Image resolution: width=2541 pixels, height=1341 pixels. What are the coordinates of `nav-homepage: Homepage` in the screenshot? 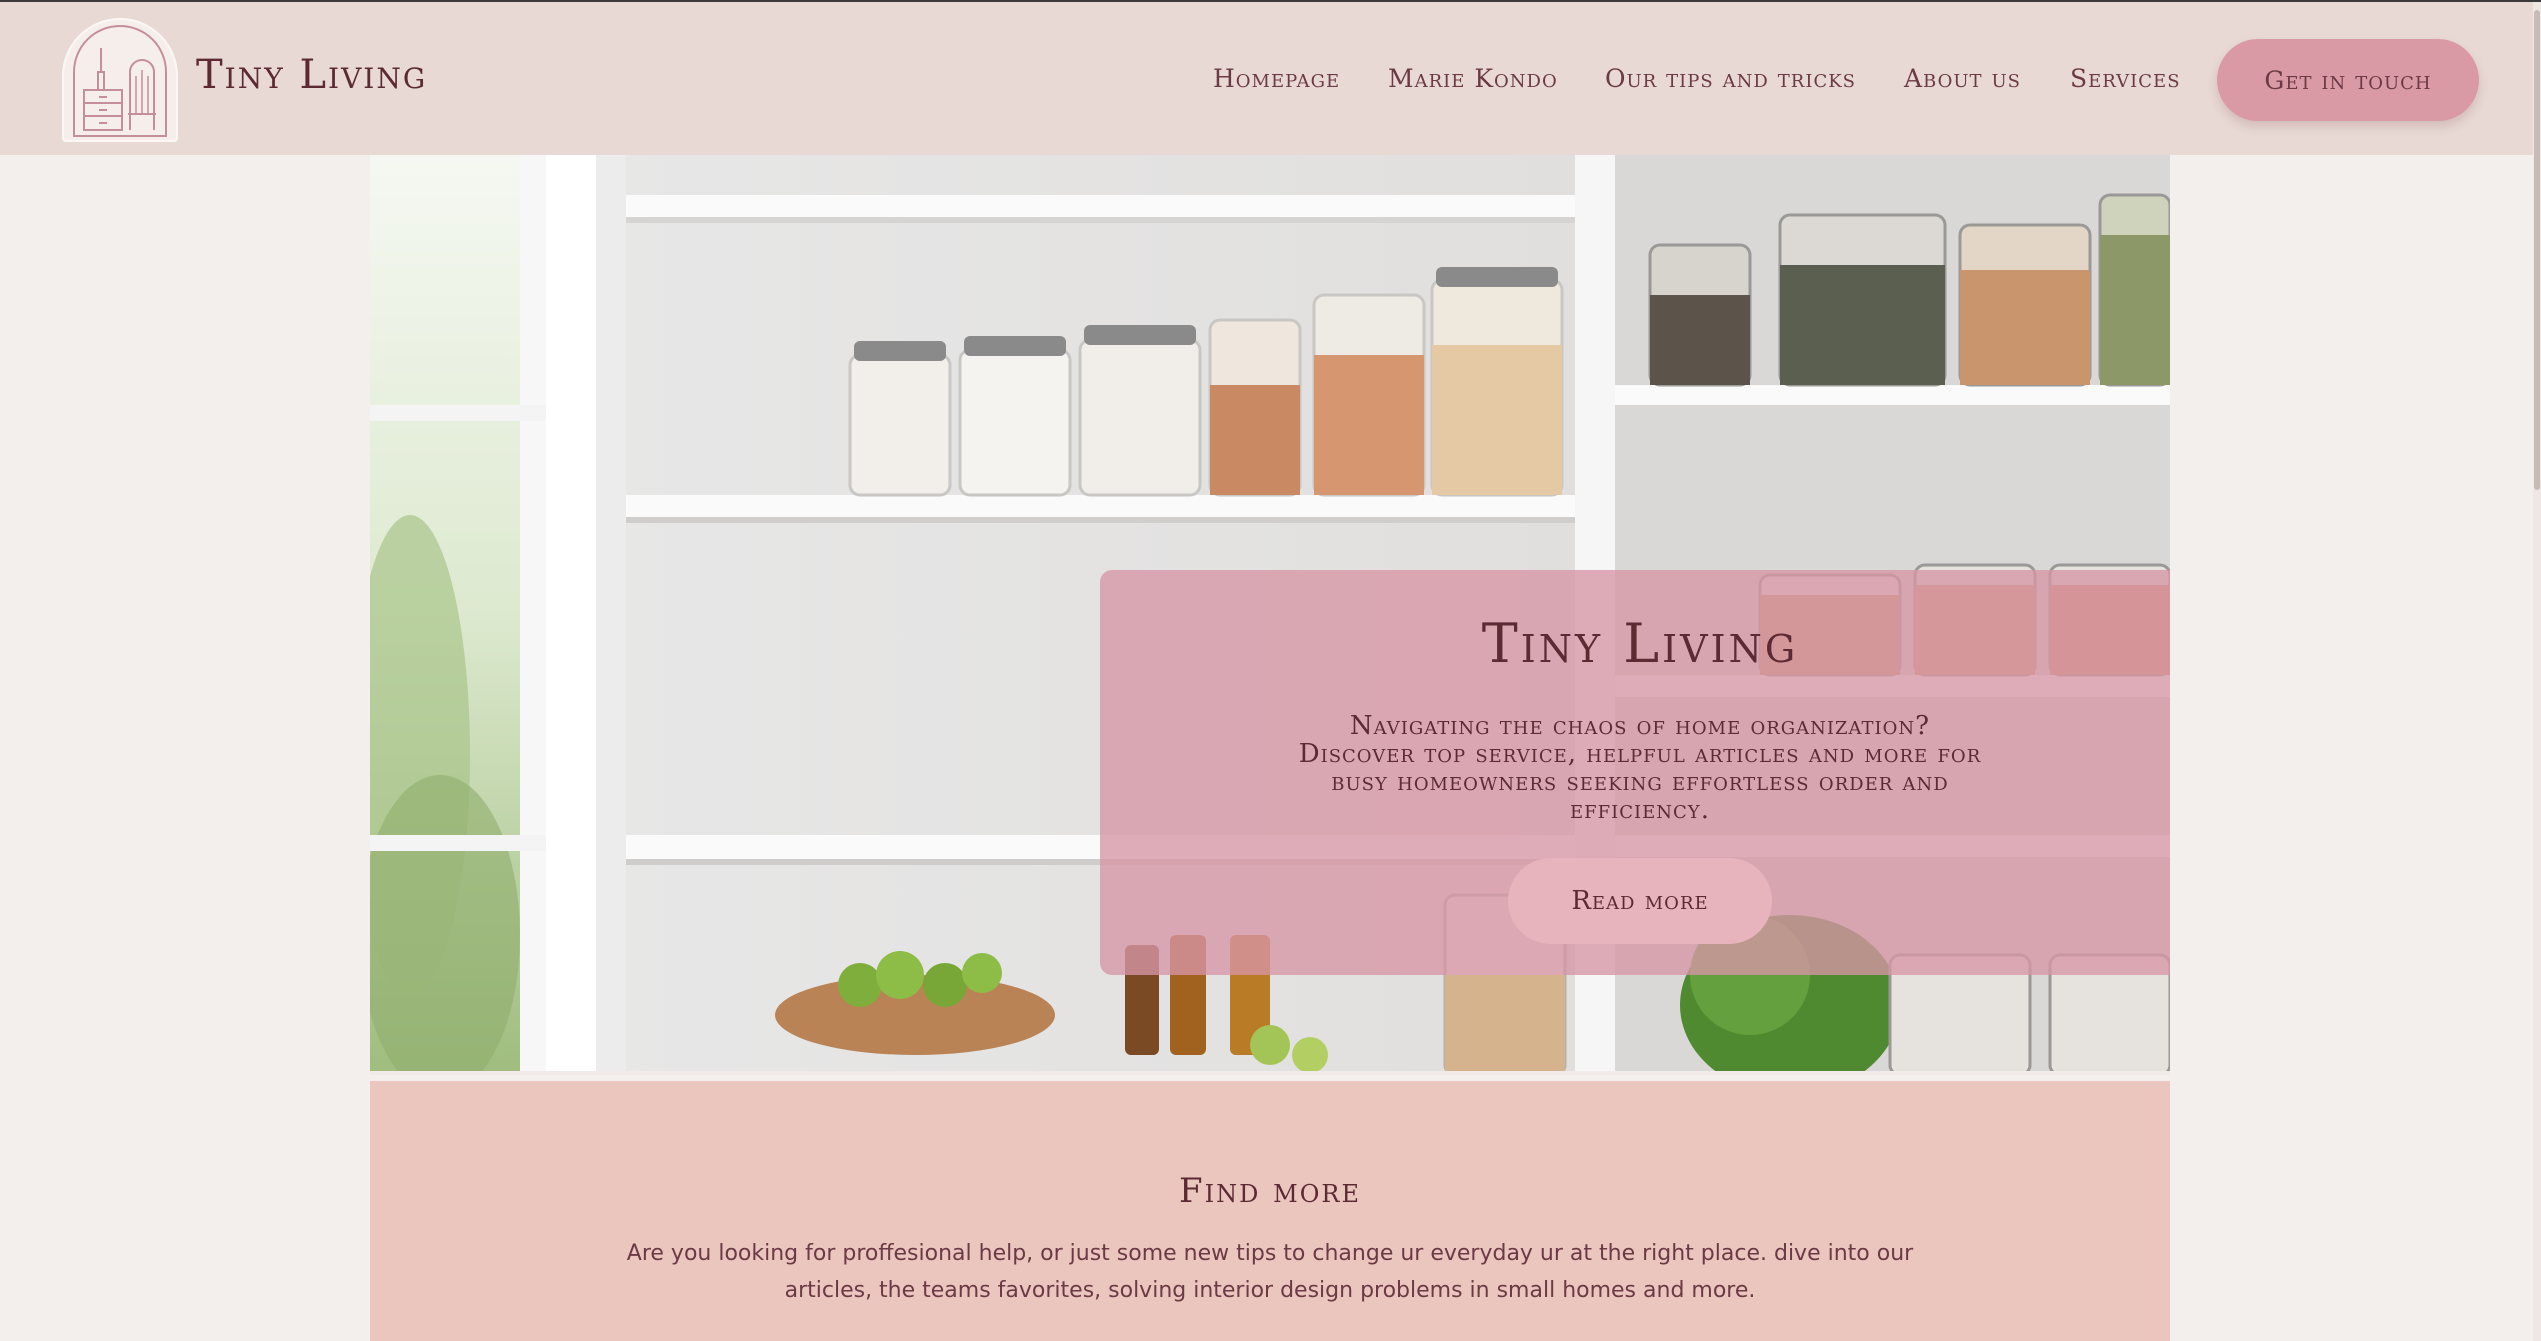 It's located at (1276, 78).